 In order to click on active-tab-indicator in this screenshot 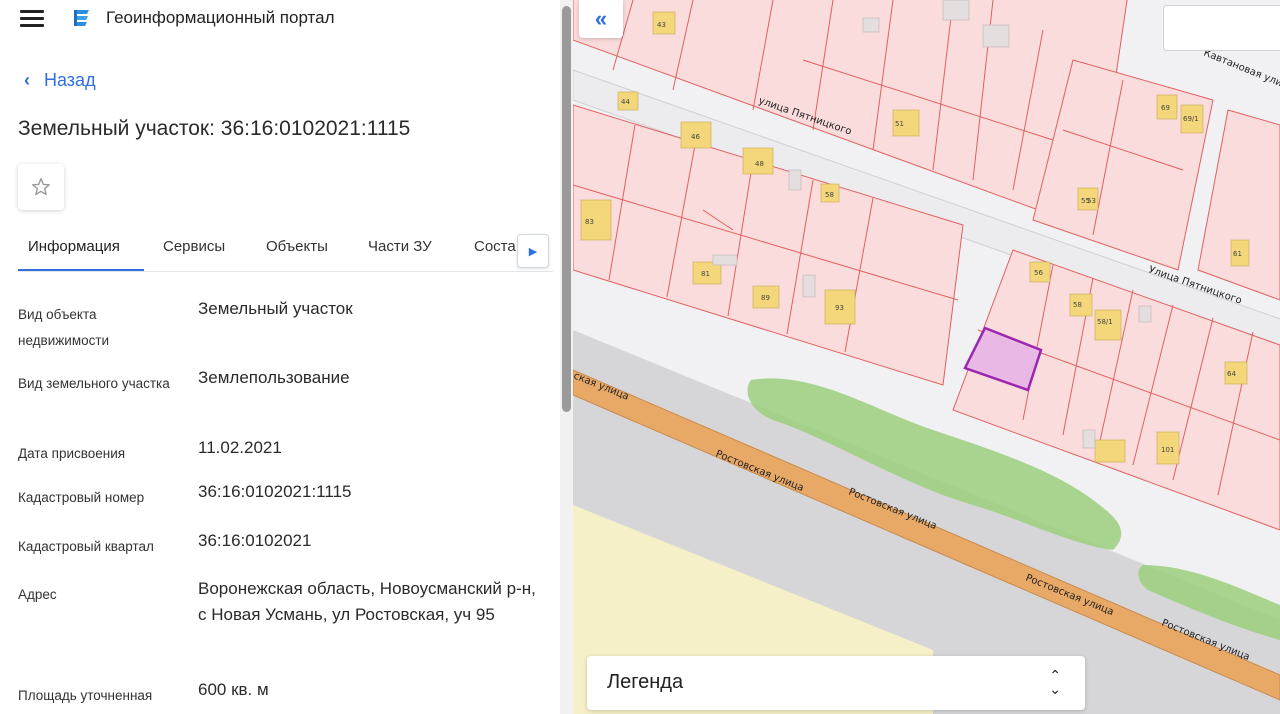, I will do `click(81, 270)`.